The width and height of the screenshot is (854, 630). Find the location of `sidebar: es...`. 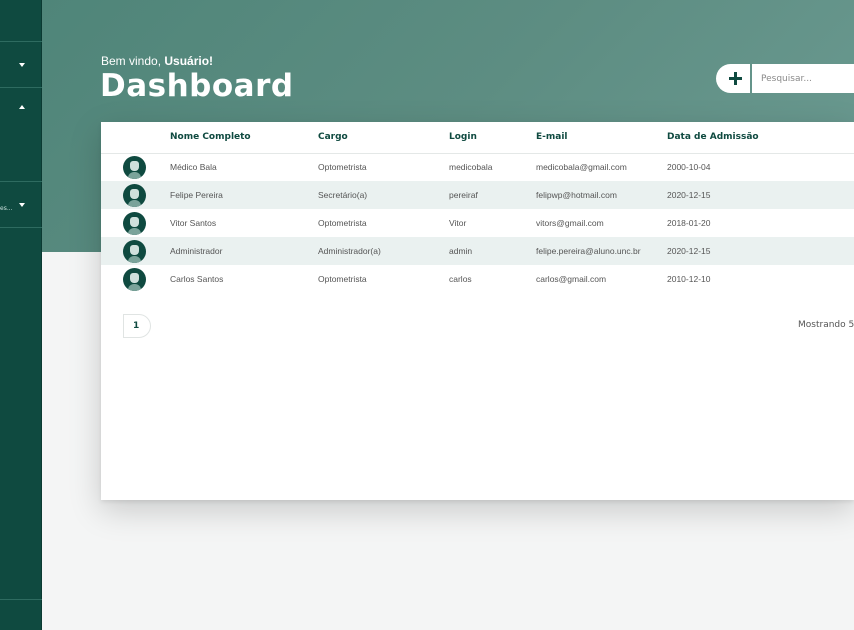

sidebar: es... is located at coordinates (21, 315).